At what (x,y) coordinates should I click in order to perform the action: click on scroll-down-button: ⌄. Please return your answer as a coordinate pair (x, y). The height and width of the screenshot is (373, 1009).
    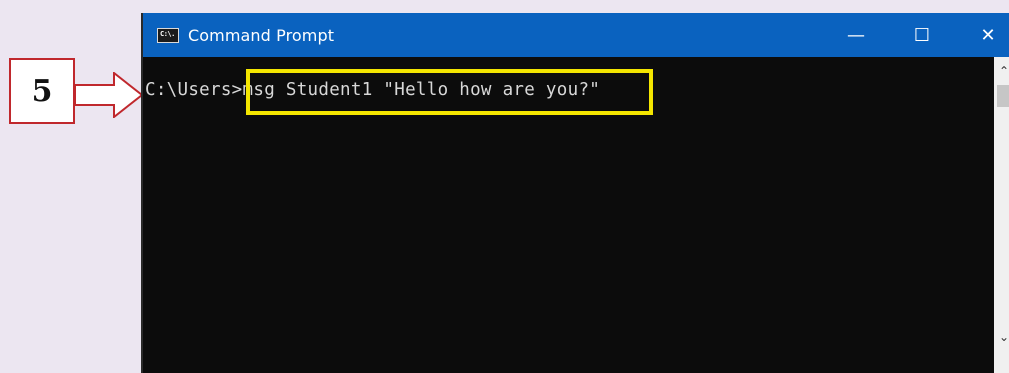
    Looking at the image, I should click on (1001, 337).